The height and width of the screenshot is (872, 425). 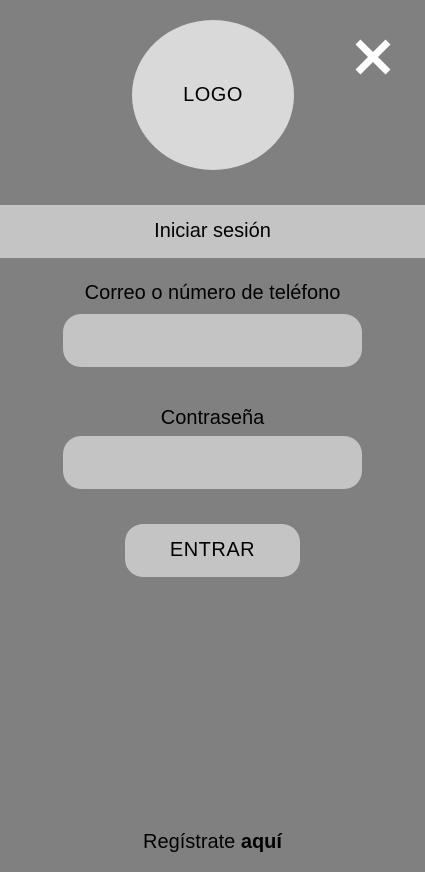 What do you see at coordinates (212, 462) in the screenshot?
I see `password-field` at bounding box center [212, 462].